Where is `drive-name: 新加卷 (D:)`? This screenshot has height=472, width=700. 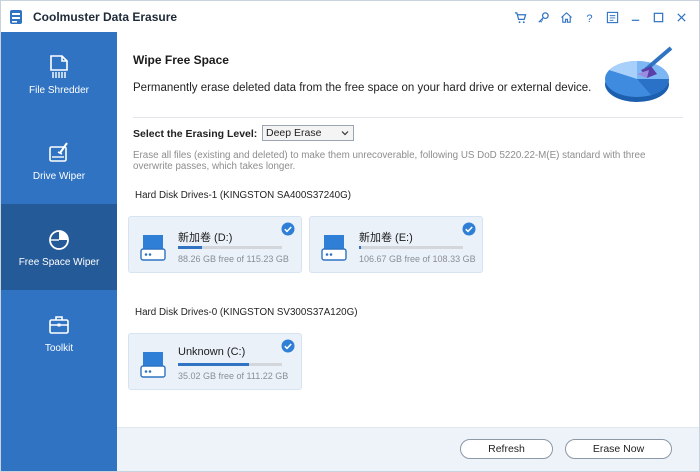 drive-name: 新加卷 (D:) is located at coordinates (205, 238).